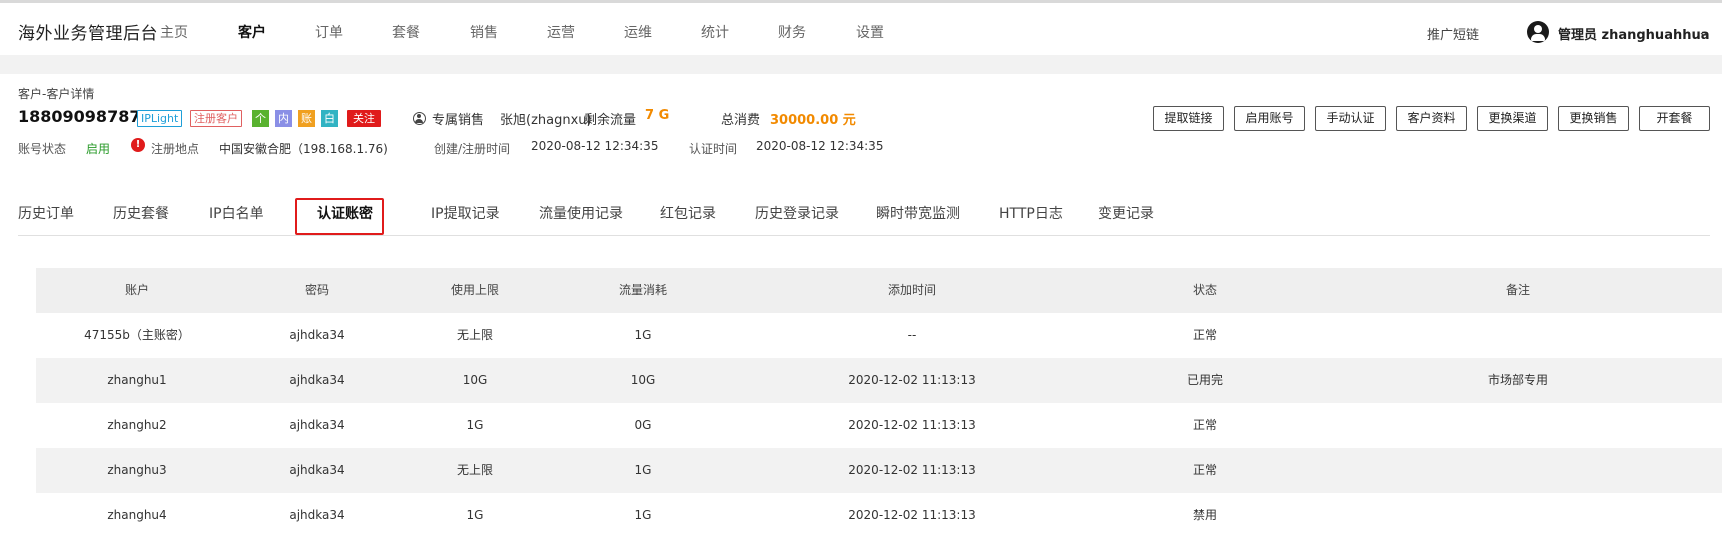 This screenshot has width=1722, height=559. I want to click on internal-badge: 内, so click(283, 118).